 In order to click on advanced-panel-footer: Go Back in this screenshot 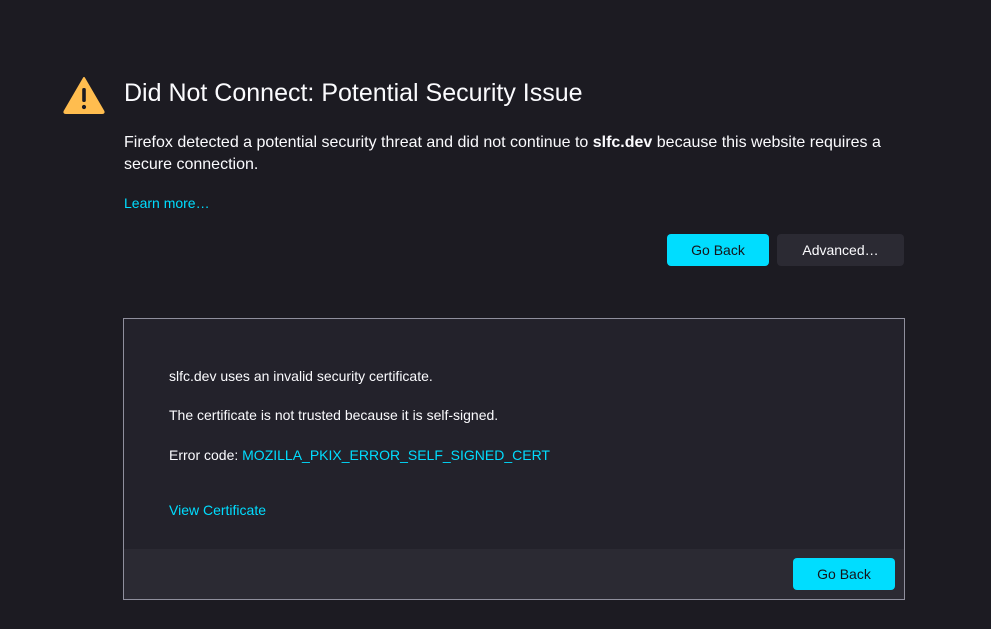, I will do `click(514, 574)`.